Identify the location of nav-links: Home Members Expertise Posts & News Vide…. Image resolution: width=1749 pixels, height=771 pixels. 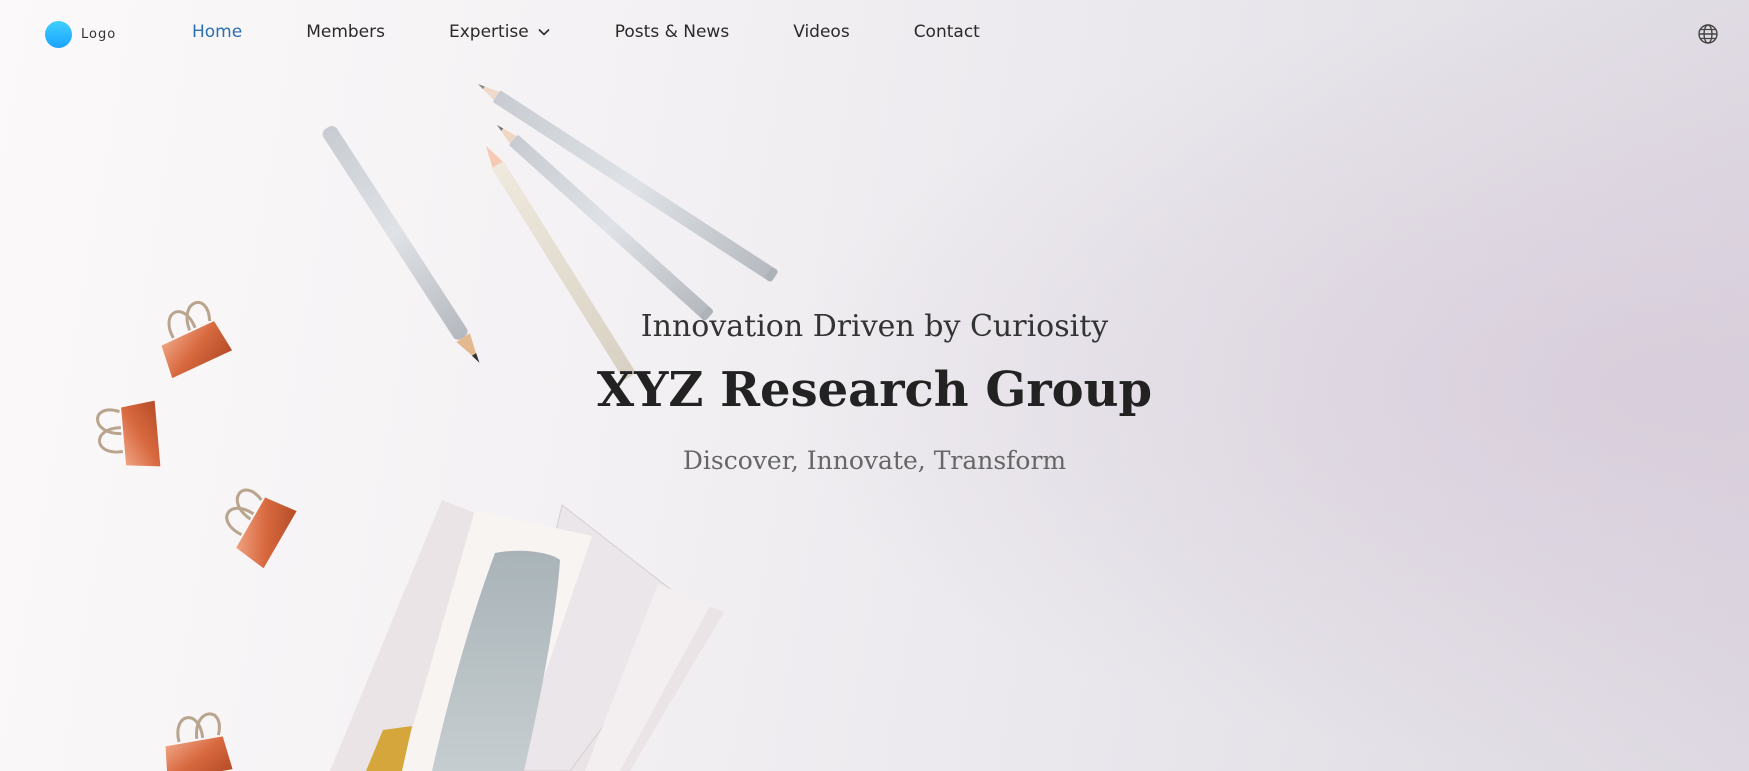
(618, 32).